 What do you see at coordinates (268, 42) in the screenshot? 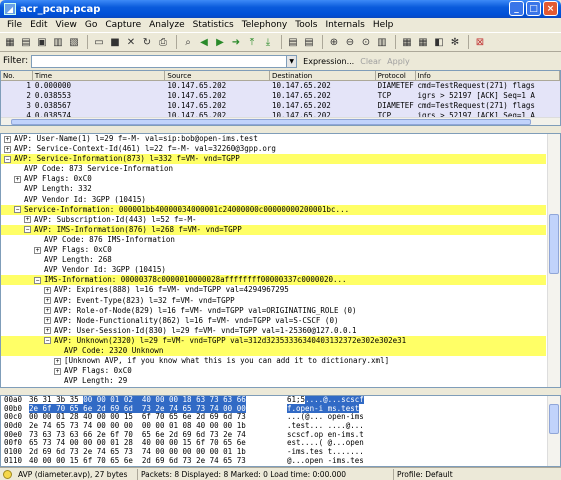
I see `last-packet-icon: ⤓` at bounding box center [268, 42].